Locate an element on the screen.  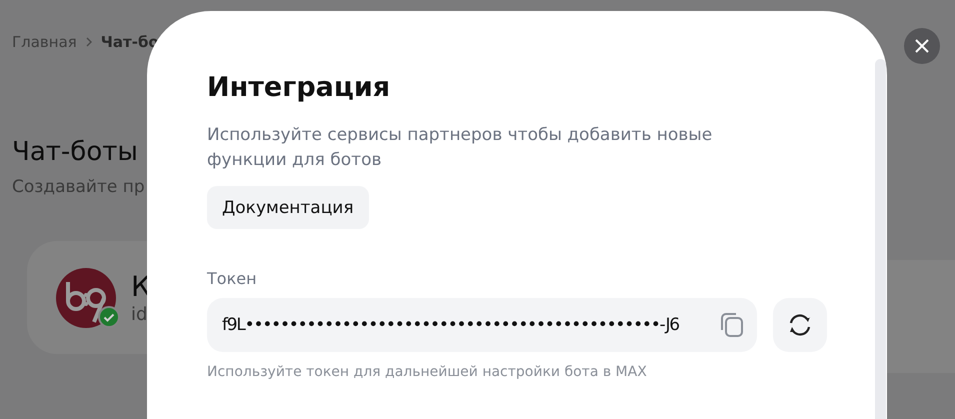
documentation-button: Документация is located at coordinates (288, 207).